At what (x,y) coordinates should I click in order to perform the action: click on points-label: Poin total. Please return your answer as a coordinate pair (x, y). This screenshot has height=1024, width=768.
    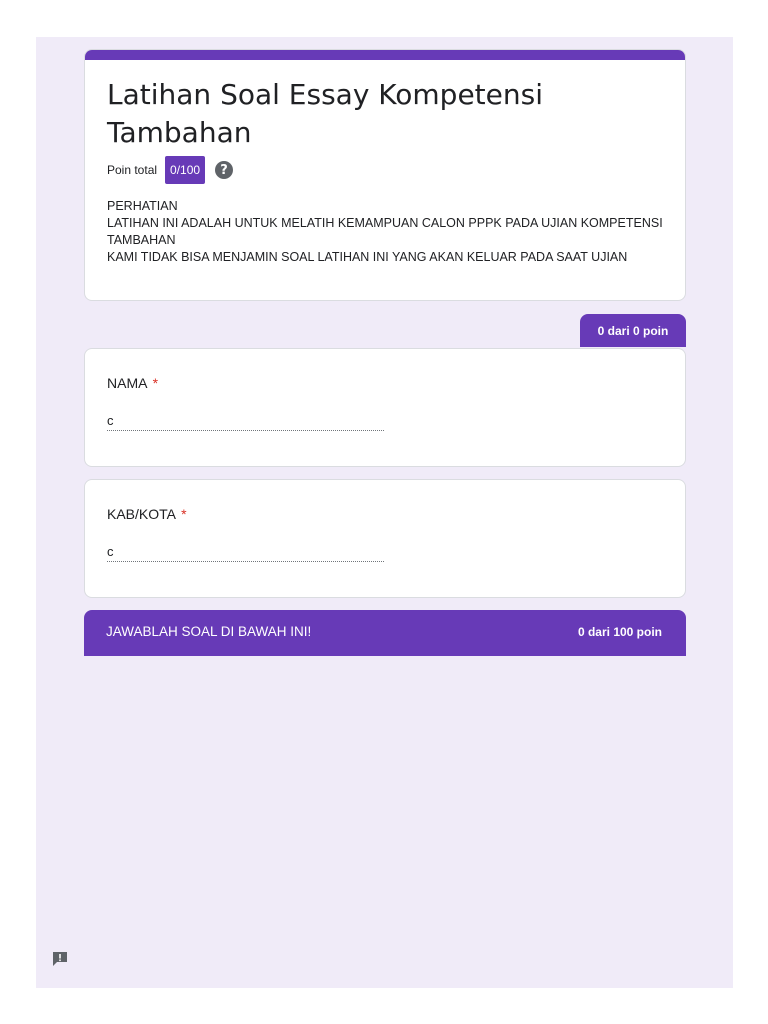
    Looking at the image, I should click on (132, 170).